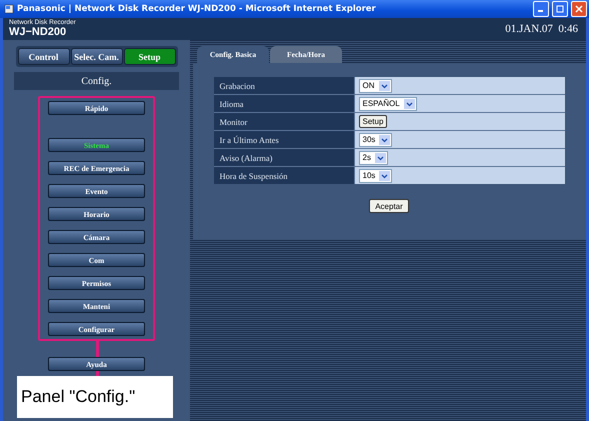 The height and width of the screenshot is (421, 589). Describe the element at coordinates (541, 29) in the screenshot. I see `date-time: 01.JAN.07 0:46` at that location.